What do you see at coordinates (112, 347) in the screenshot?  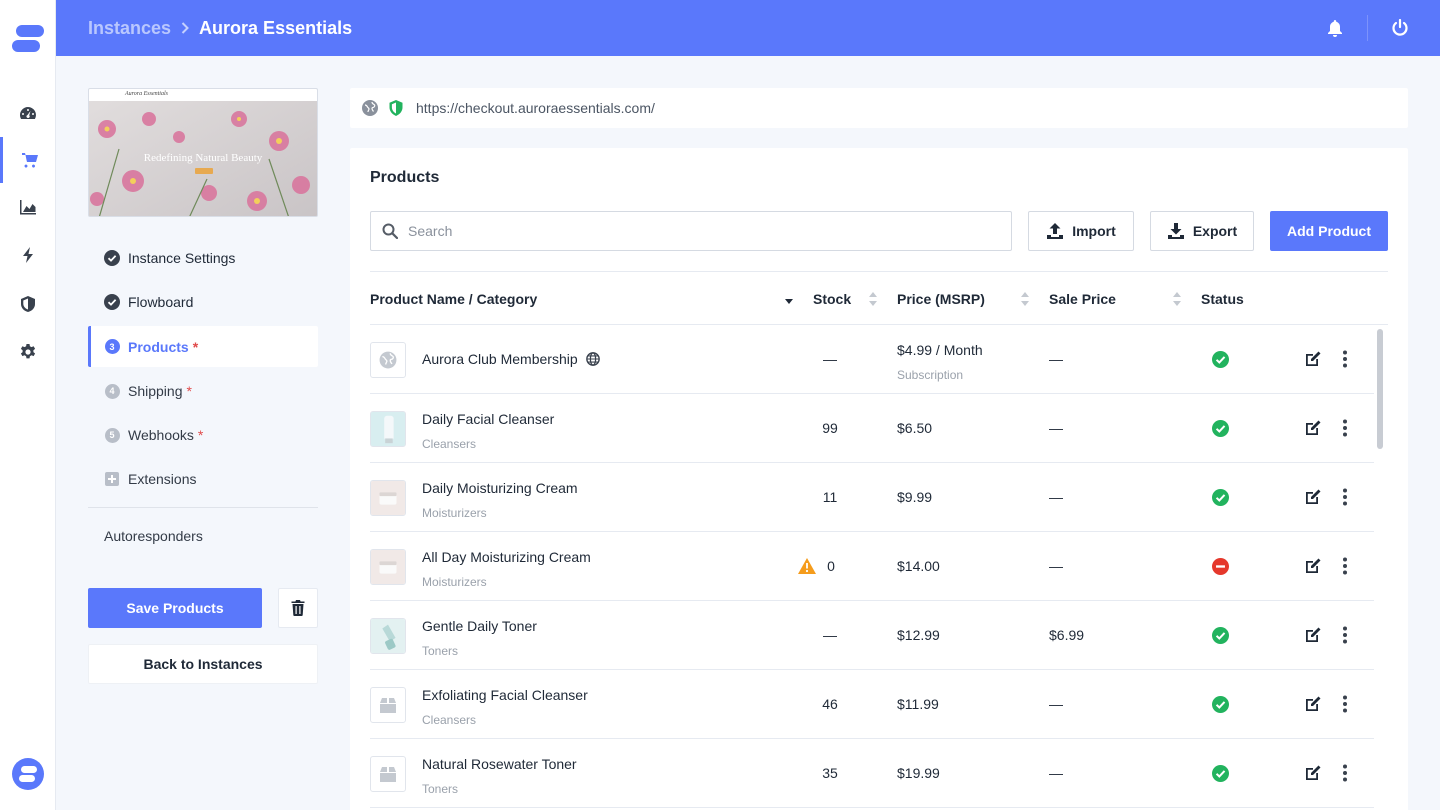 I see `step-number: 3` at bounding box center [112, 347].